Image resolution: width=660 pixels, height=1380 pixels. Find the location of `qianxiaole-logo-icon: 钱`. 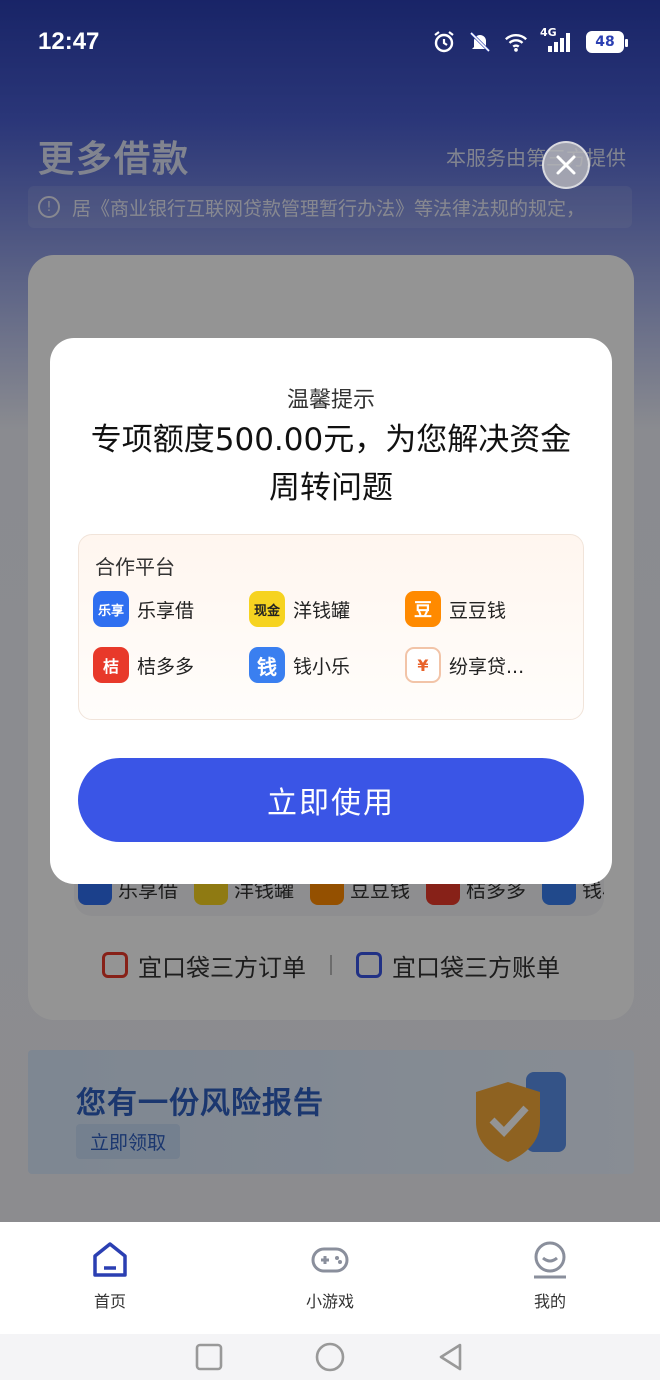

qianxiaole-logo-icon: 钱 is located at coordinates (267, 665).